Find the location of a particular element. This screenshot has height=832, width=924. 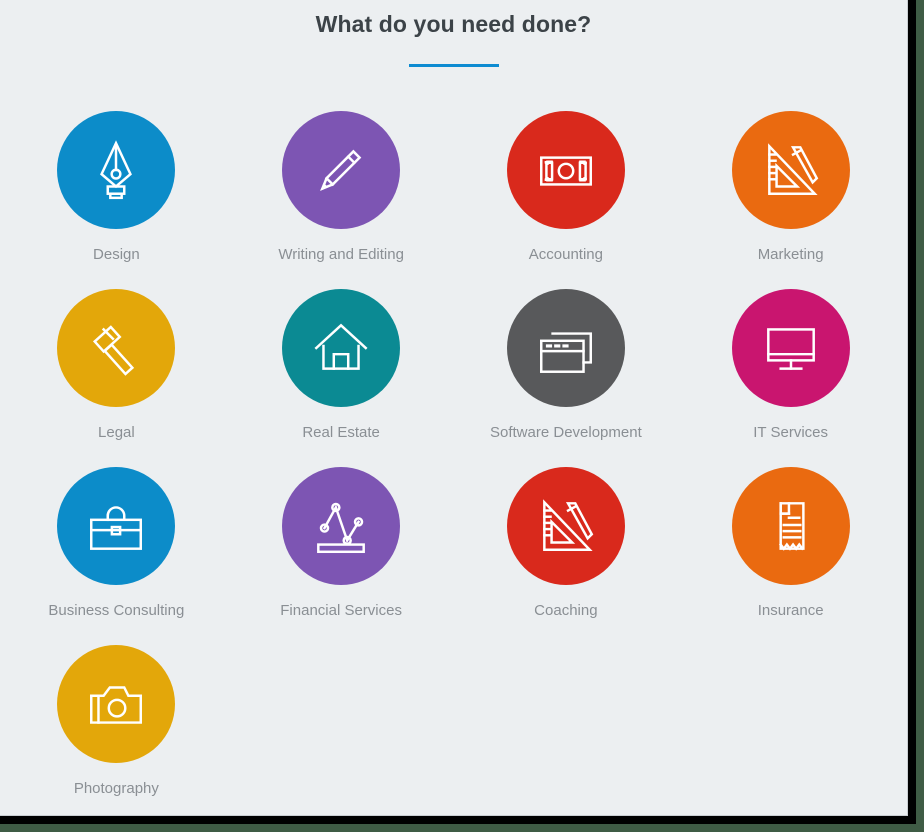

category-label: Design is located at coordinates (116, 254).